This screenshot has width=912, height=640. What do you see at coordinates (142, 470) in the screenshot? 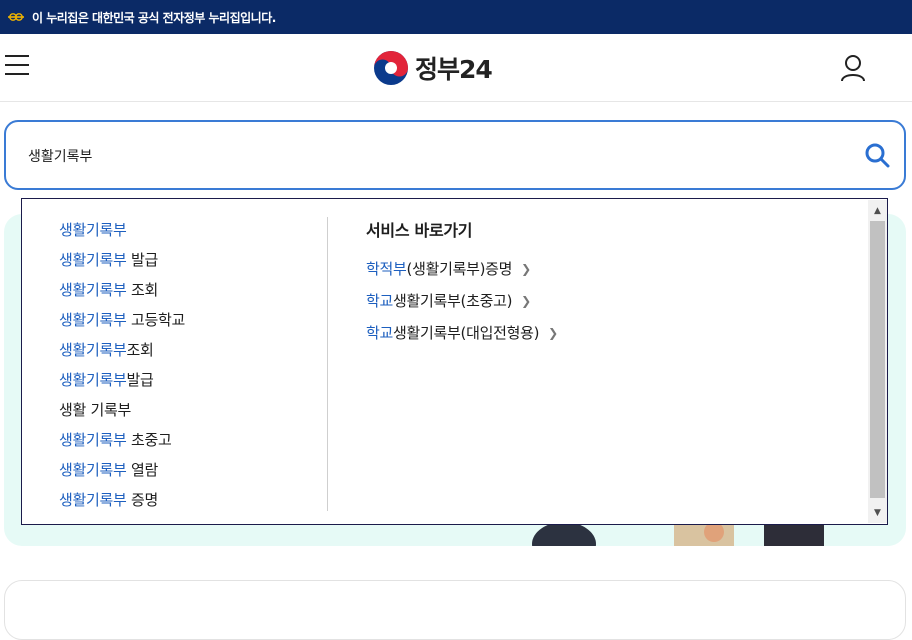
I see `suggestion-rest: 열람` at bounding box center [142, 470].